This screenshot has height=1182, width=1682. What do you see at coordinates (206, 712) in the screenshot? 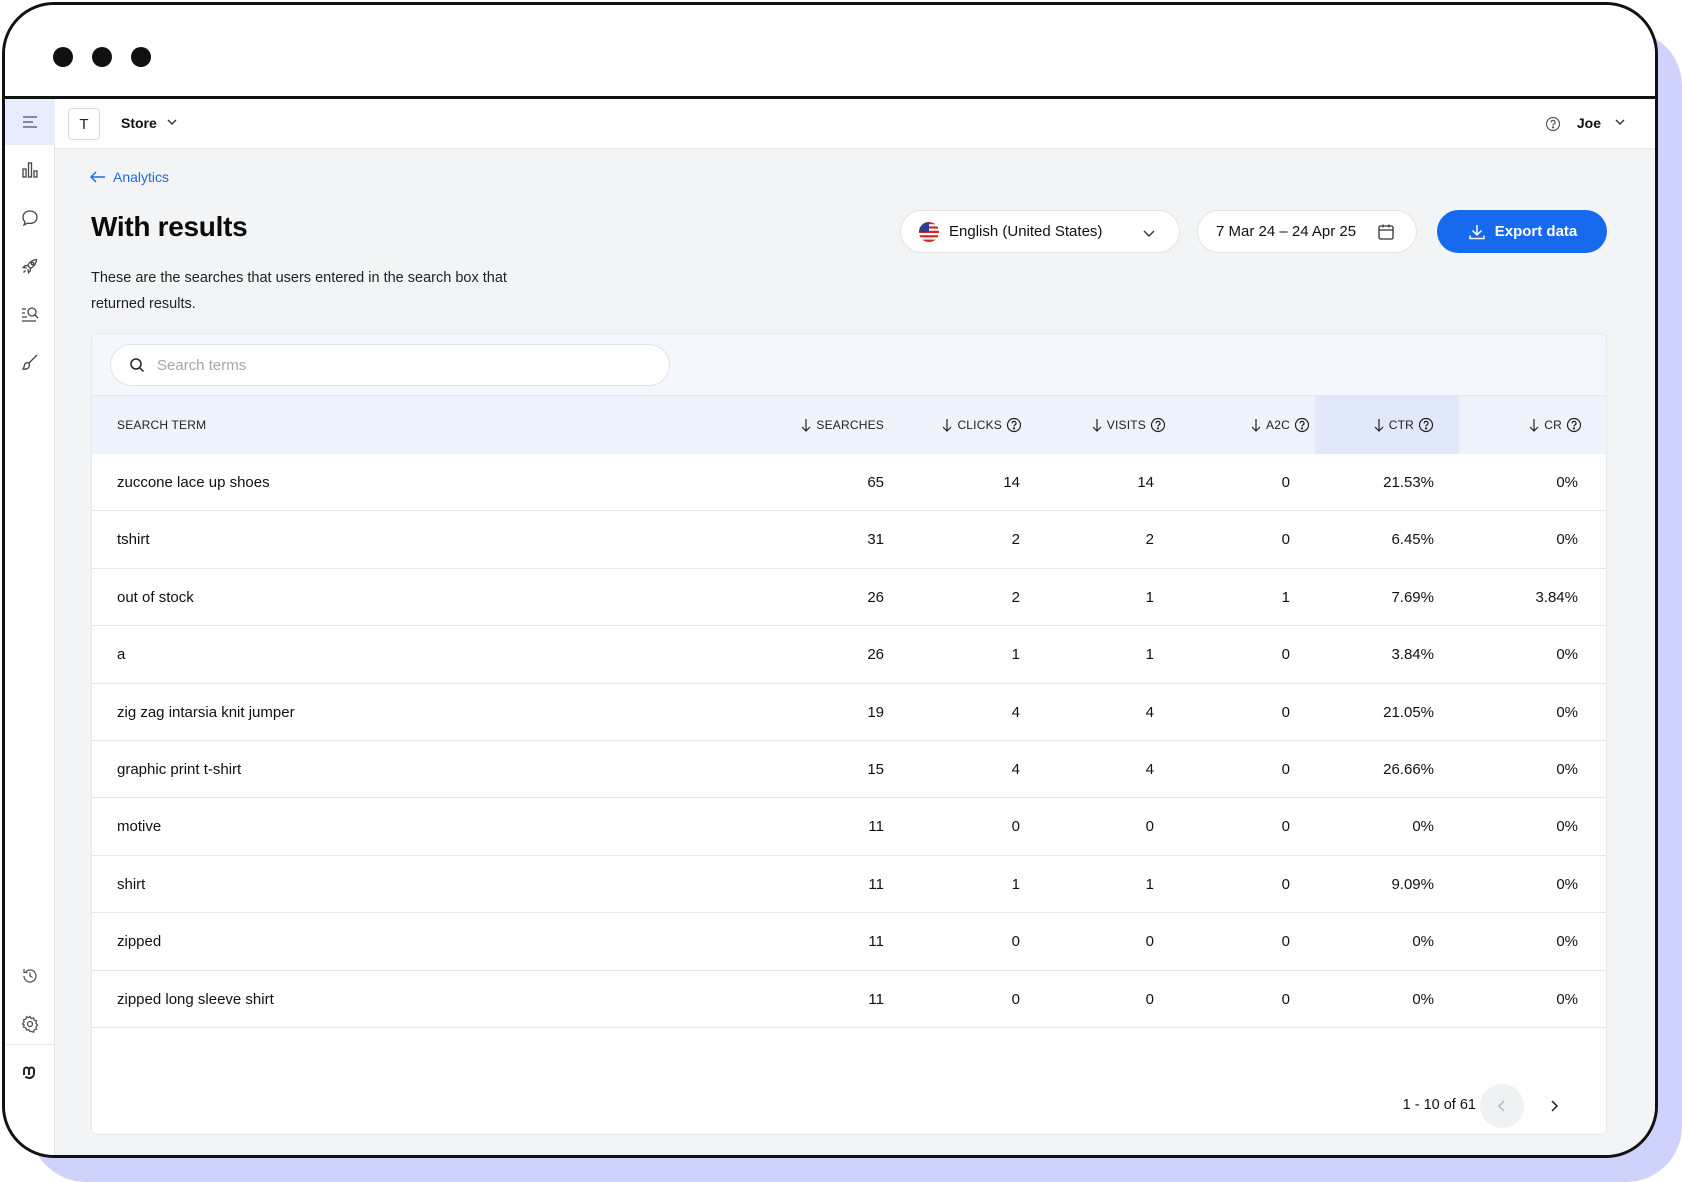
I see `cell-term: zig zag intarsia knit jumper` at bounding box center [206, 712].